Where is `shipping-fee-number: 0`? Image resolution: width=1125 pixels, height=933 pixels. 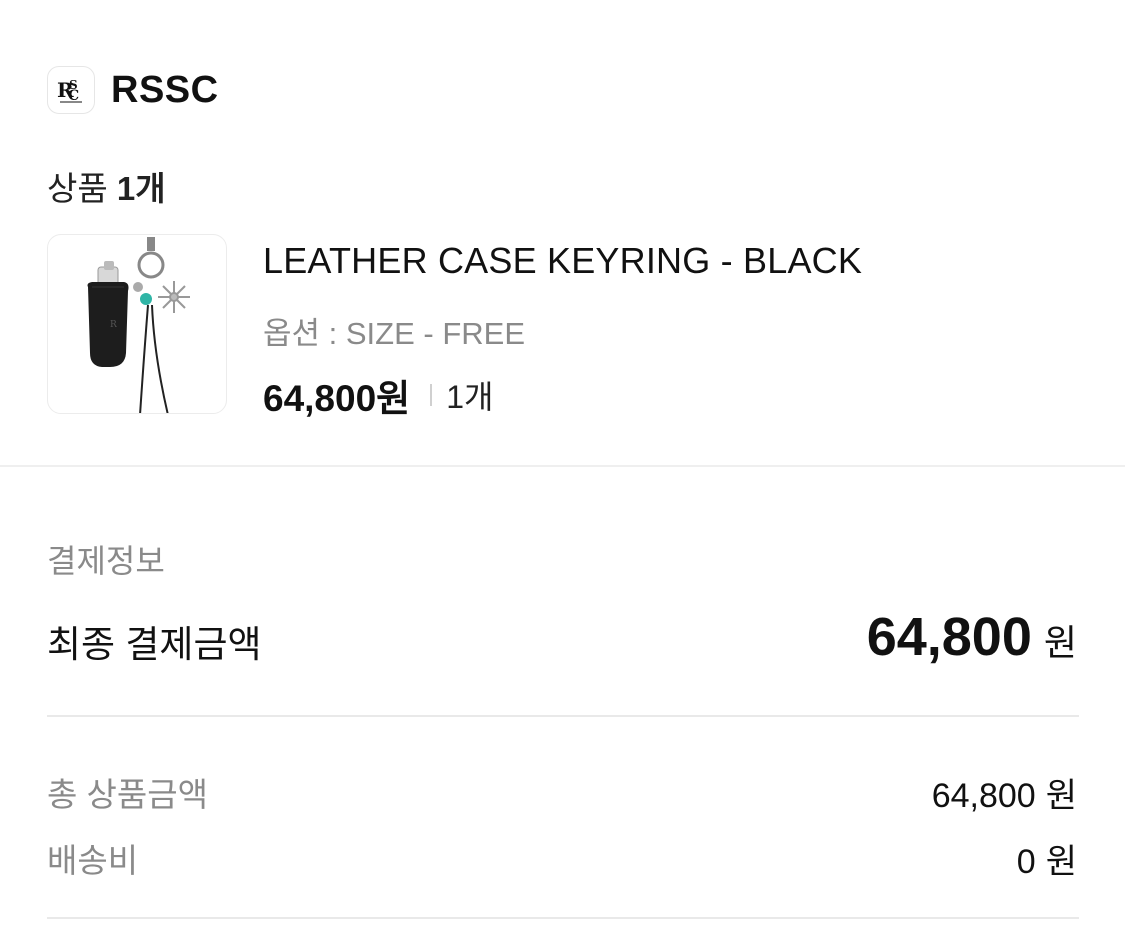
shipping-fee-number: 0 is located at coordinates (1026, 862).